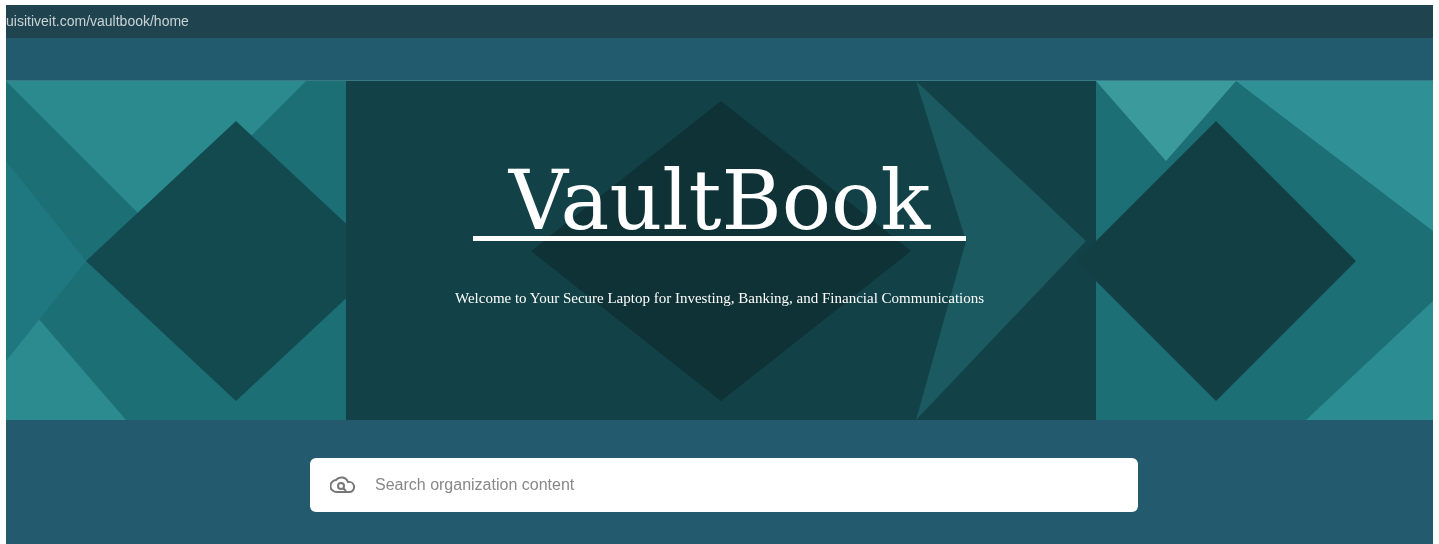 This screenshot has width=1439, height=544. What do you see at coordinates (719, 298) in the screenshot?
I see `banner-subtitle: Welcome to Your Secure Laptop for Investing, Banking, and Financial Communications` at bounding box center [719, 298].